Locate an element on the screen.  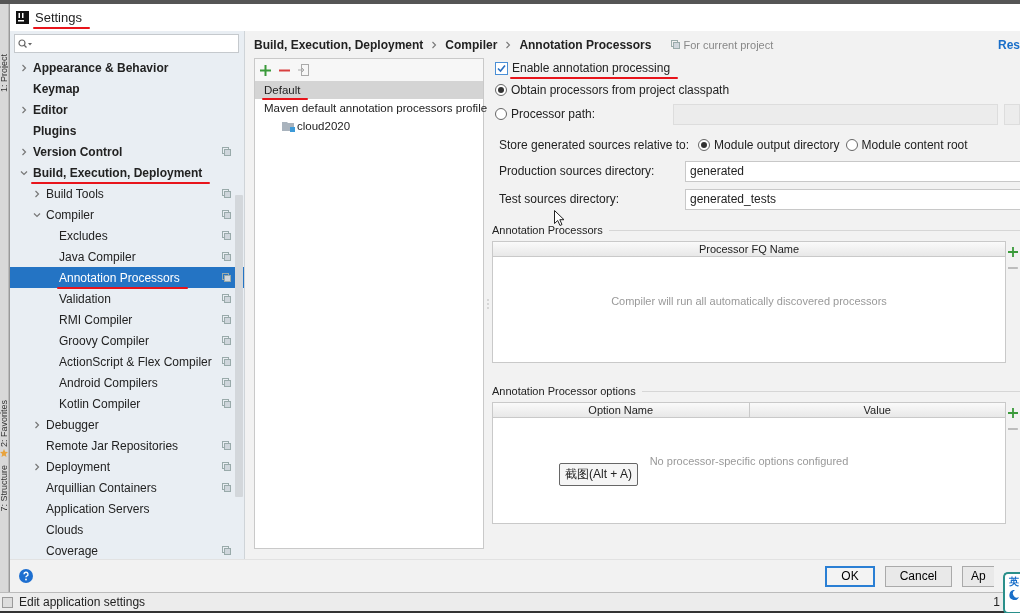
tree-item: Groovy Compiler is located at coordinates (127, 340).